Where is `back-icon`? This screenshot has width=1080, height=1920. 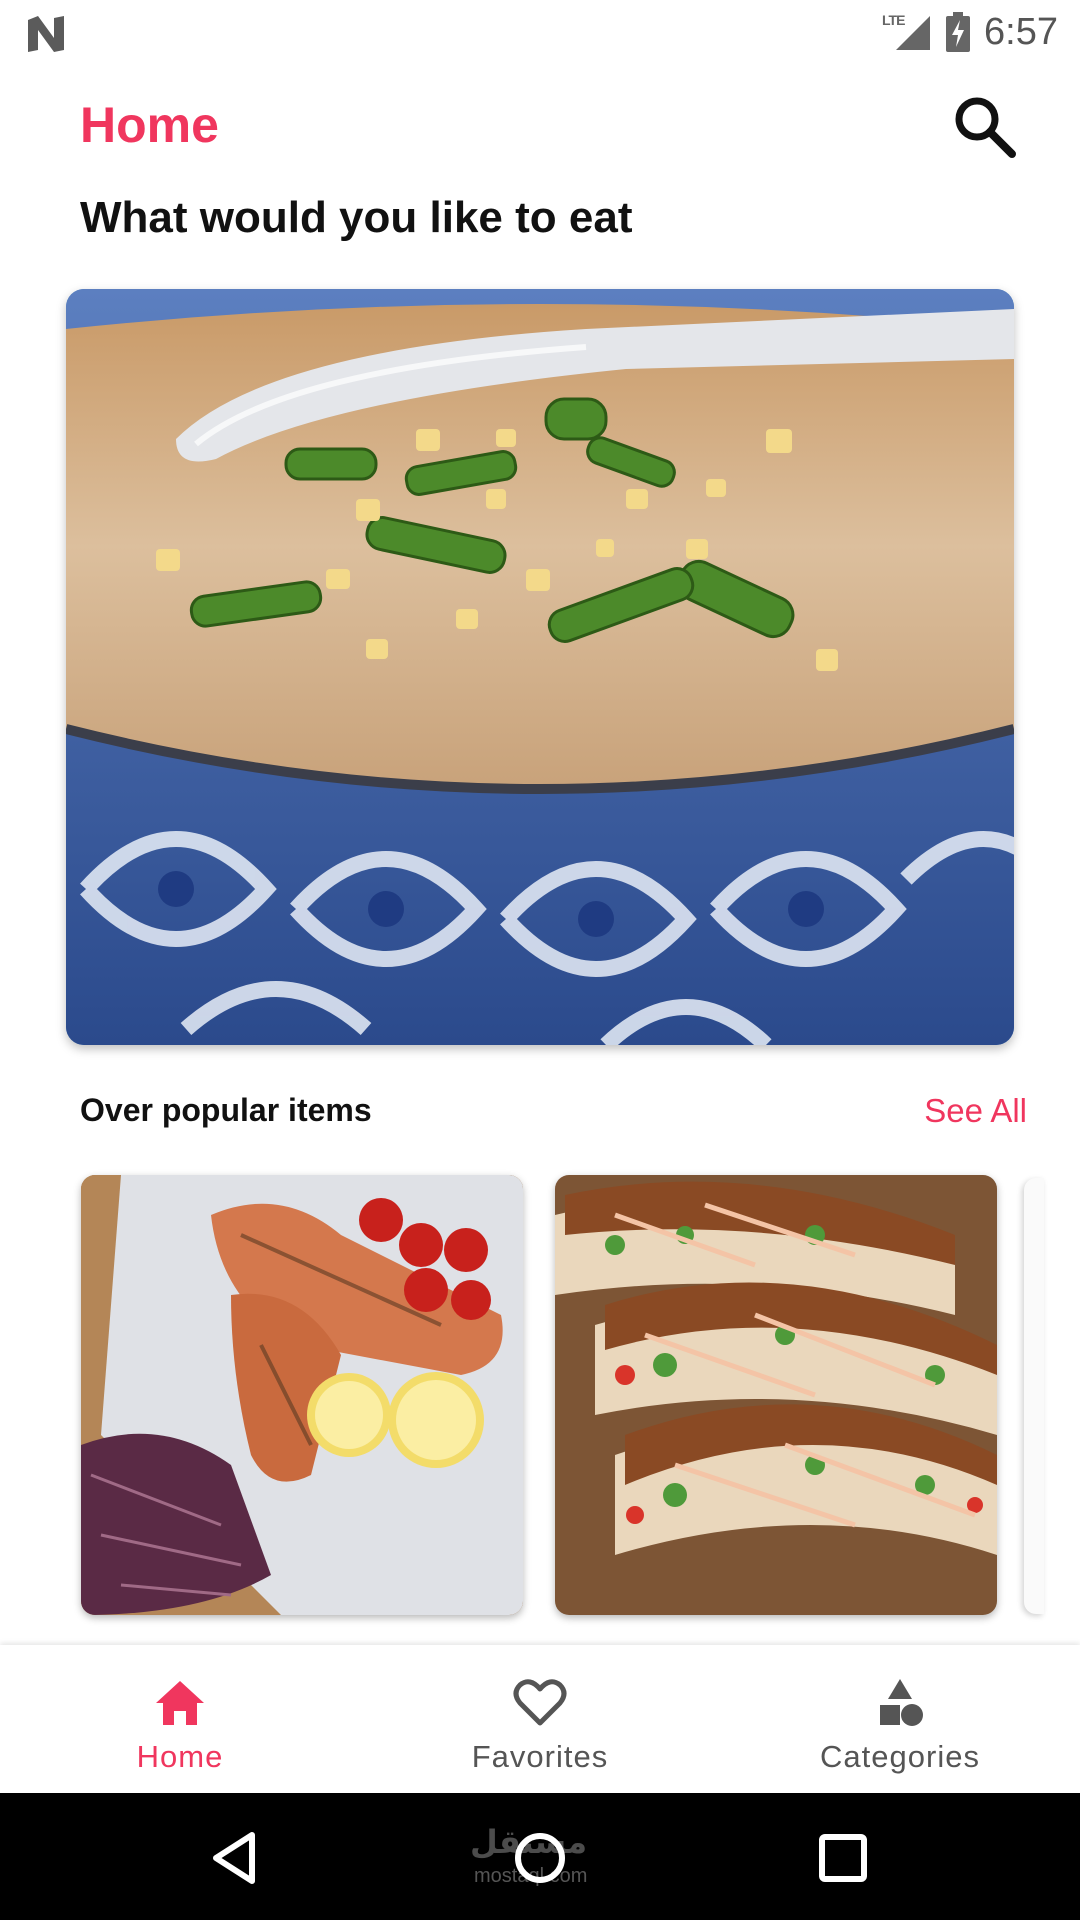 back-icon is located at coordinates (237, 1858).